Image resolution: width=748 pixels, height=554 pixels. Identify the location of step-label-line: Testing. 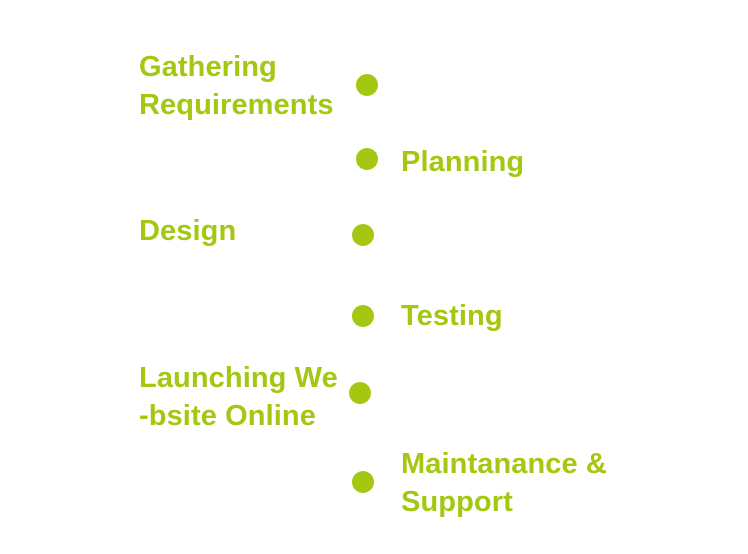
(452, 316).